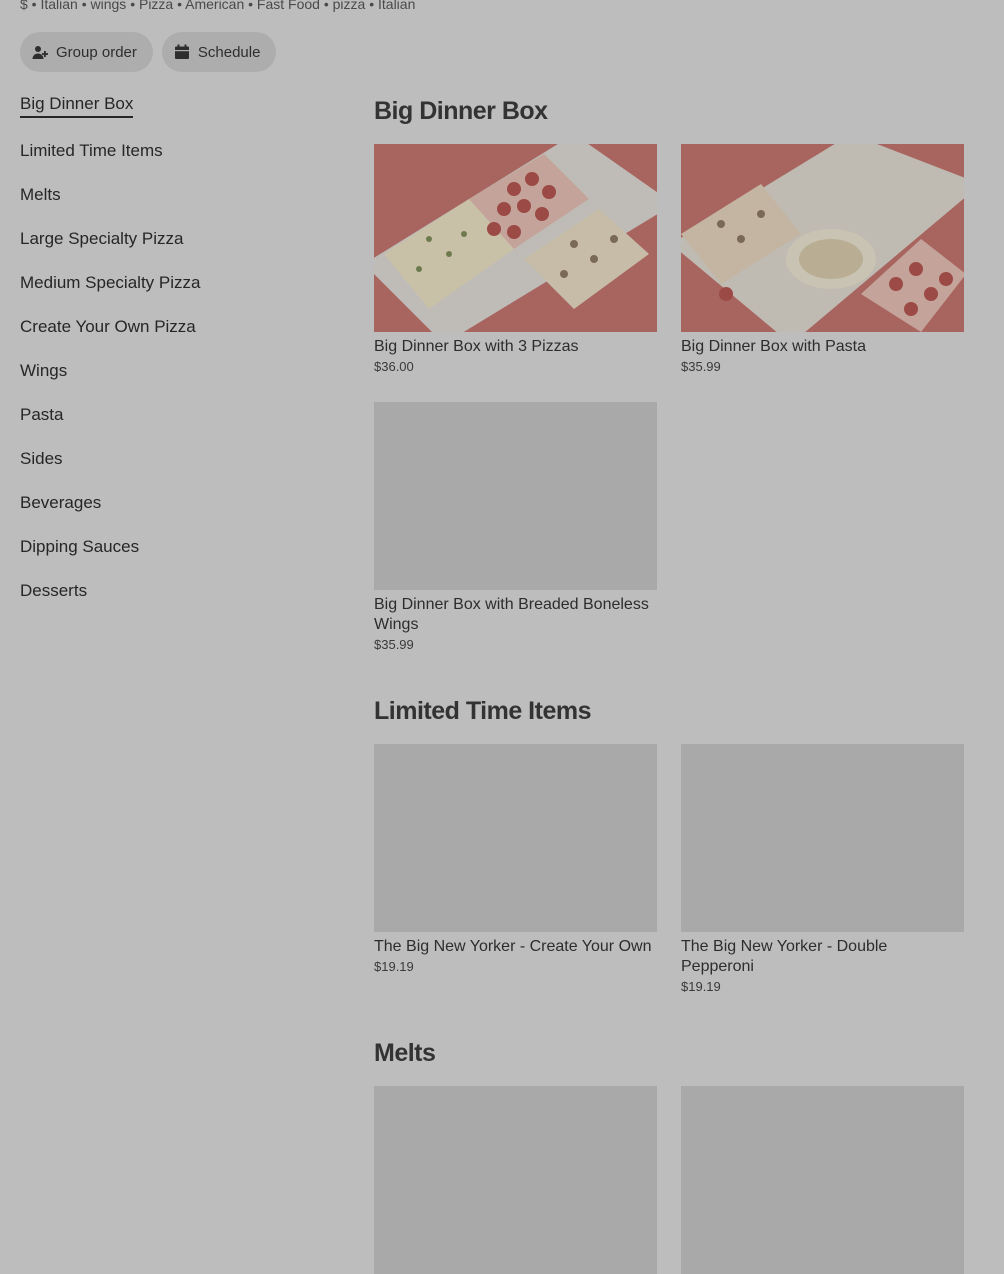  What do you see at coordinates (77, 106) in the screenshot?
I see `nav-item-big-dinner-box: Big Dinner Box` at bounding box center [77, 106].